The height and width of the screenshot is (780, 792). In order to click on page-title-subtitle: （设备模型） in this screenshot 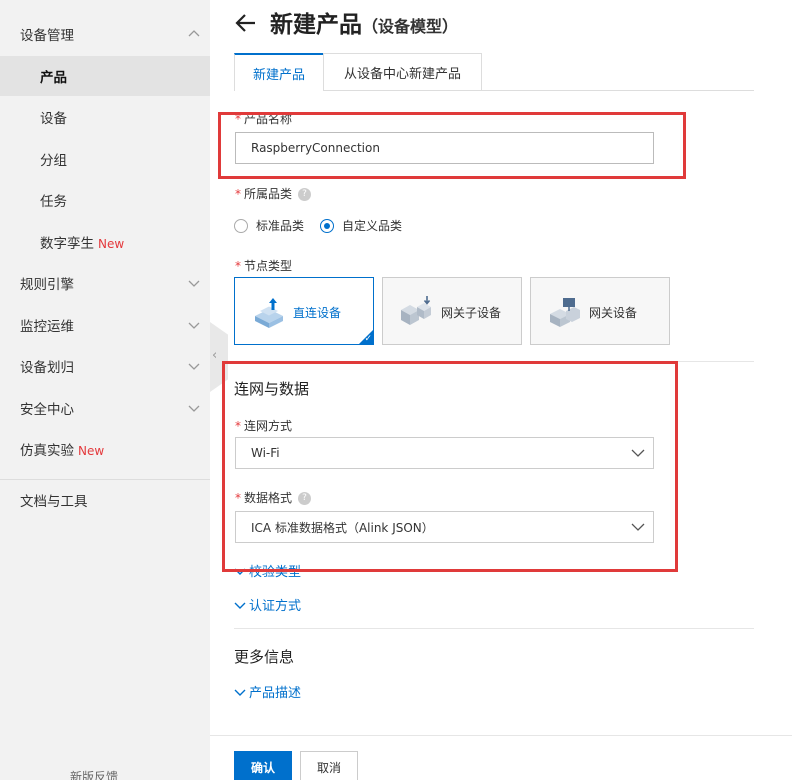, I will do `click(410, 26)`.